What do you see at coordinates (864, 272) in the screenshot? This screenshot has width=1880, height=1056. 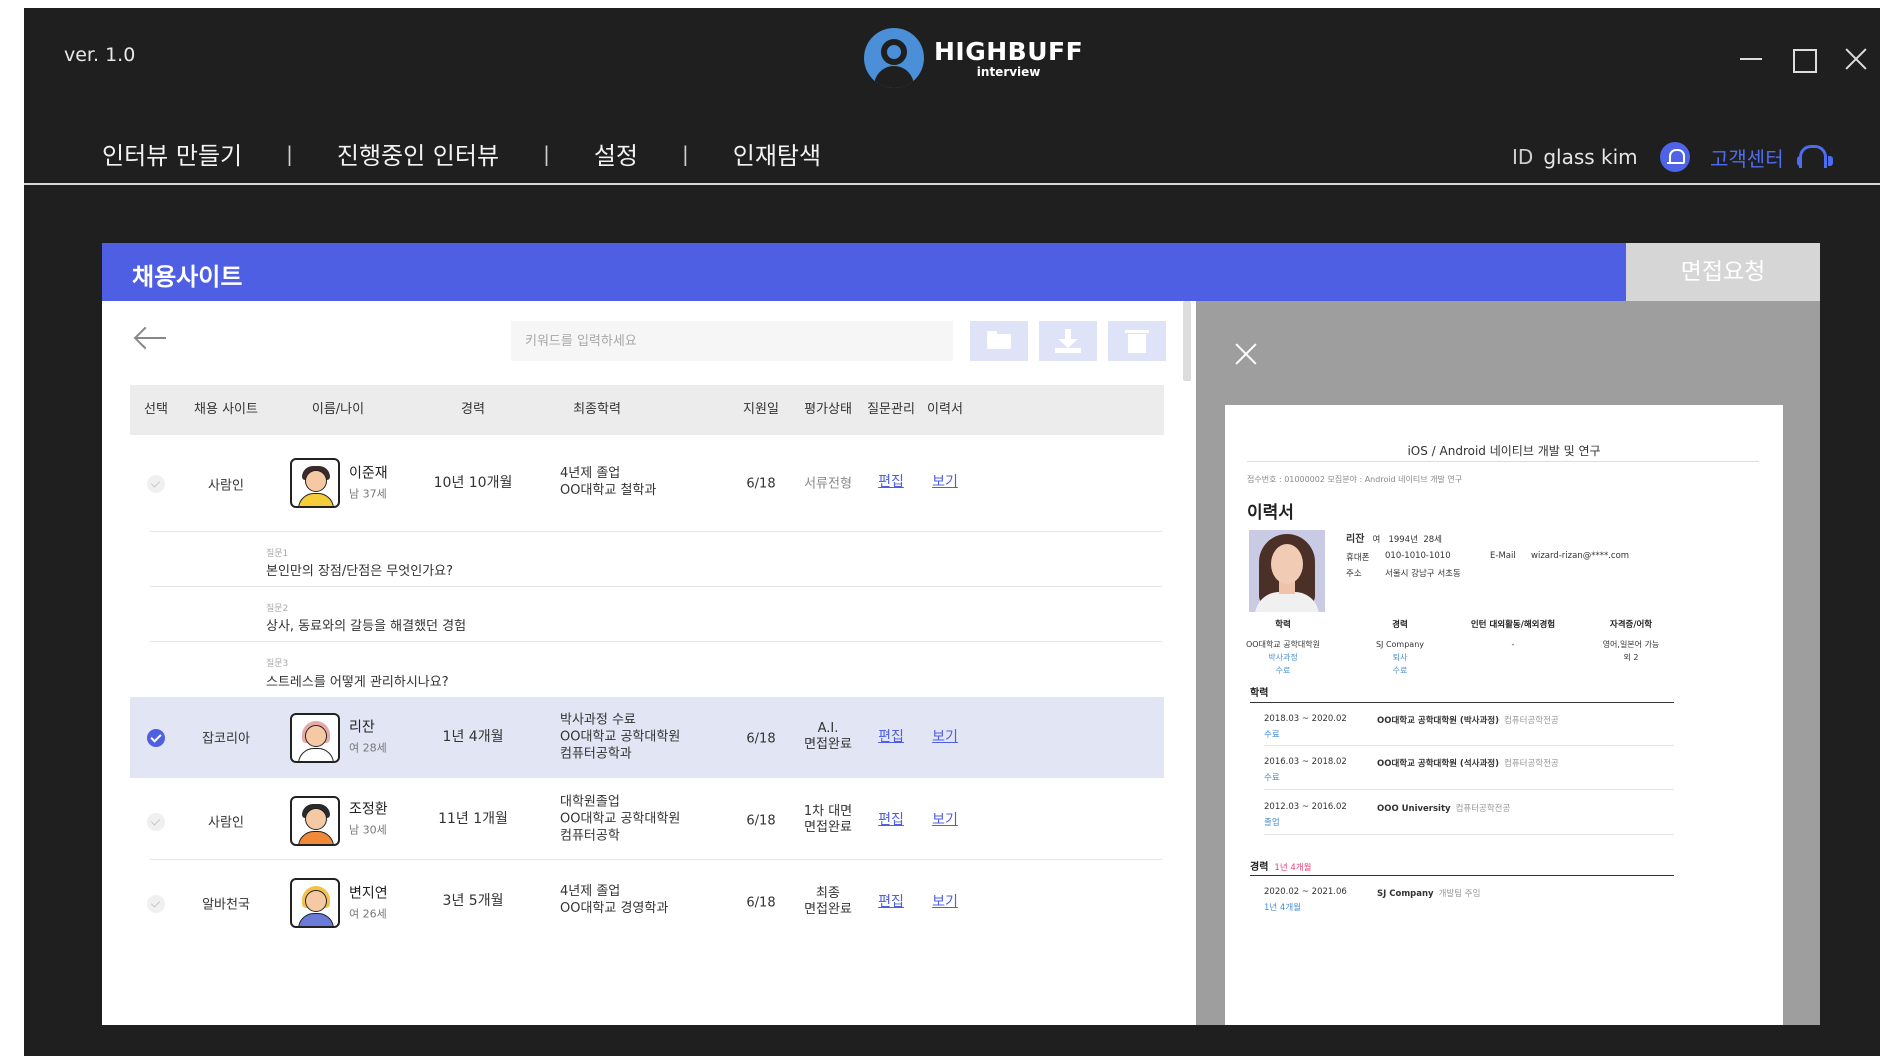 I see `panel-header: 채용사이트` at bounding box center [864, 272].